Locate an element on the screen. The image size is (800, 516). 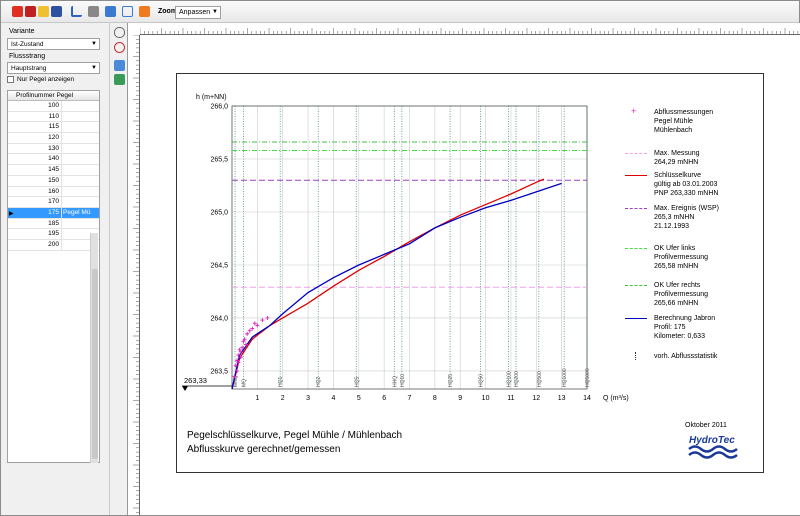
table-row: ▶ 175 Pegel Mü is located at coordinates (53, 213).